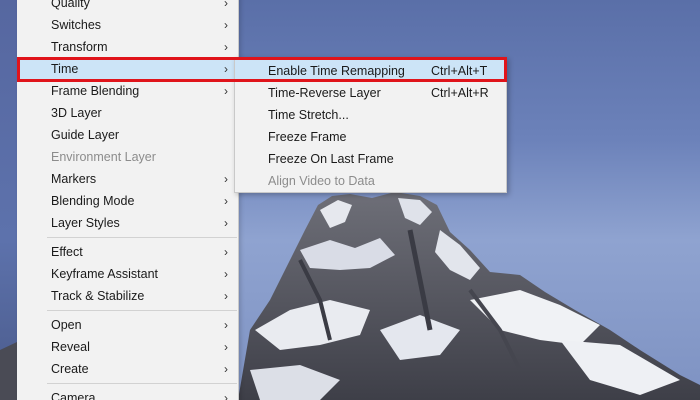 This screenshot has height=400, width=700. I want to click on submenu-item-freeze-on-last-frame: Freeze On Last Frame, so click(370, 159).